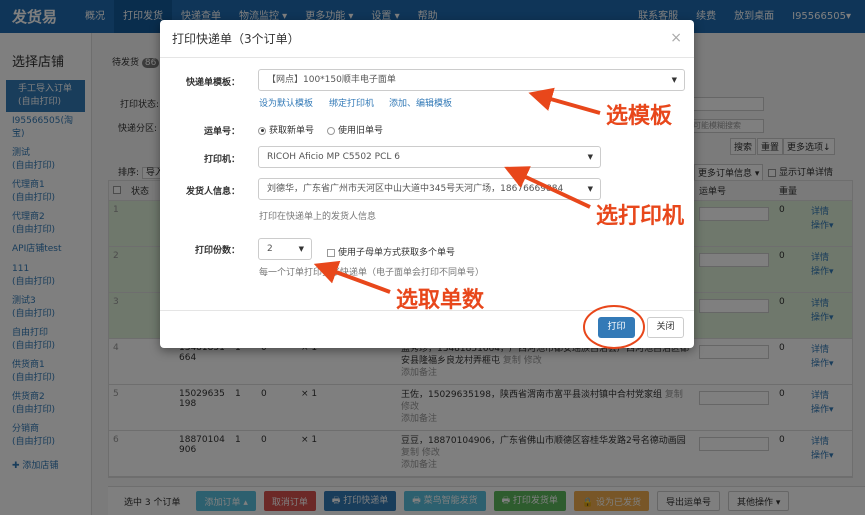 The height and width of the screenshot is (515, 865). I want to click on arrow-to-printer, so click(547, 187).